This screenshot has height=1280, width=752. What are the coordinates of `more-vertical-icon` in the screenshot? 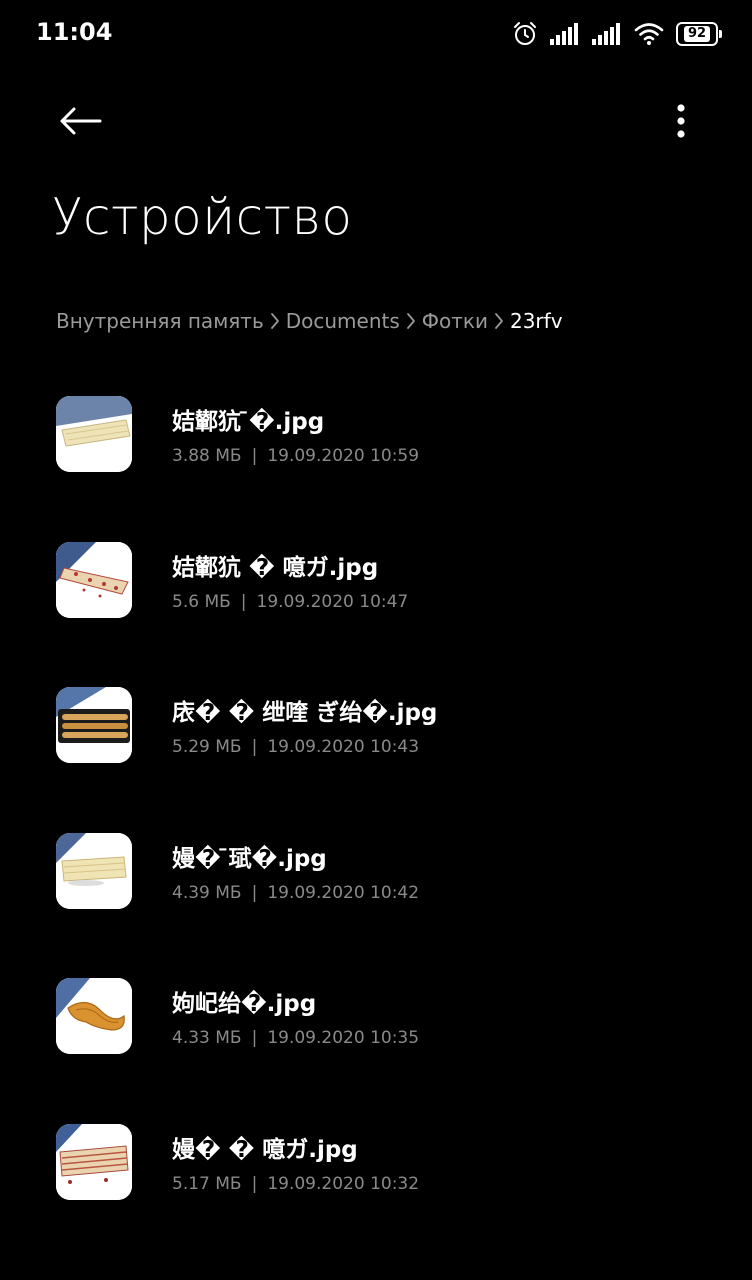 It's located at (681, 123).